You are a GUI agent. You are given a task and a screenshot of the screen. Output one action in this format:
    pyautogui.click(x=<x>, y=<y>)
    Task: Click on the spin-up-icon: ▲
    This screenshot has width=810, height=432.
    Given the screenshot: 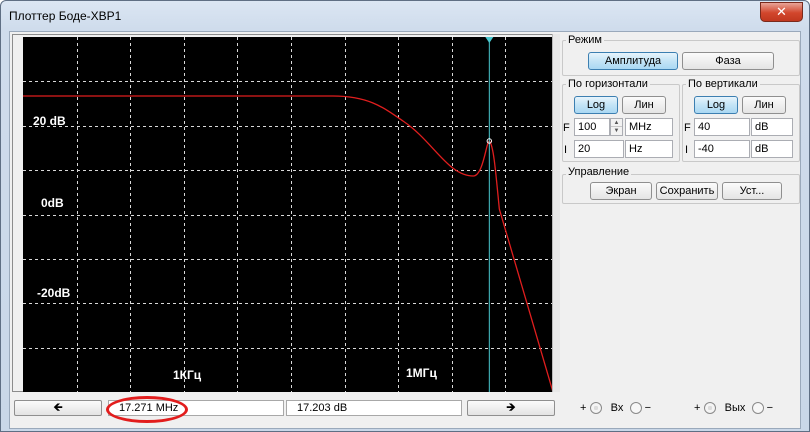 What is the action you would take?
    pyautogui.click(x=616, y=123)
    